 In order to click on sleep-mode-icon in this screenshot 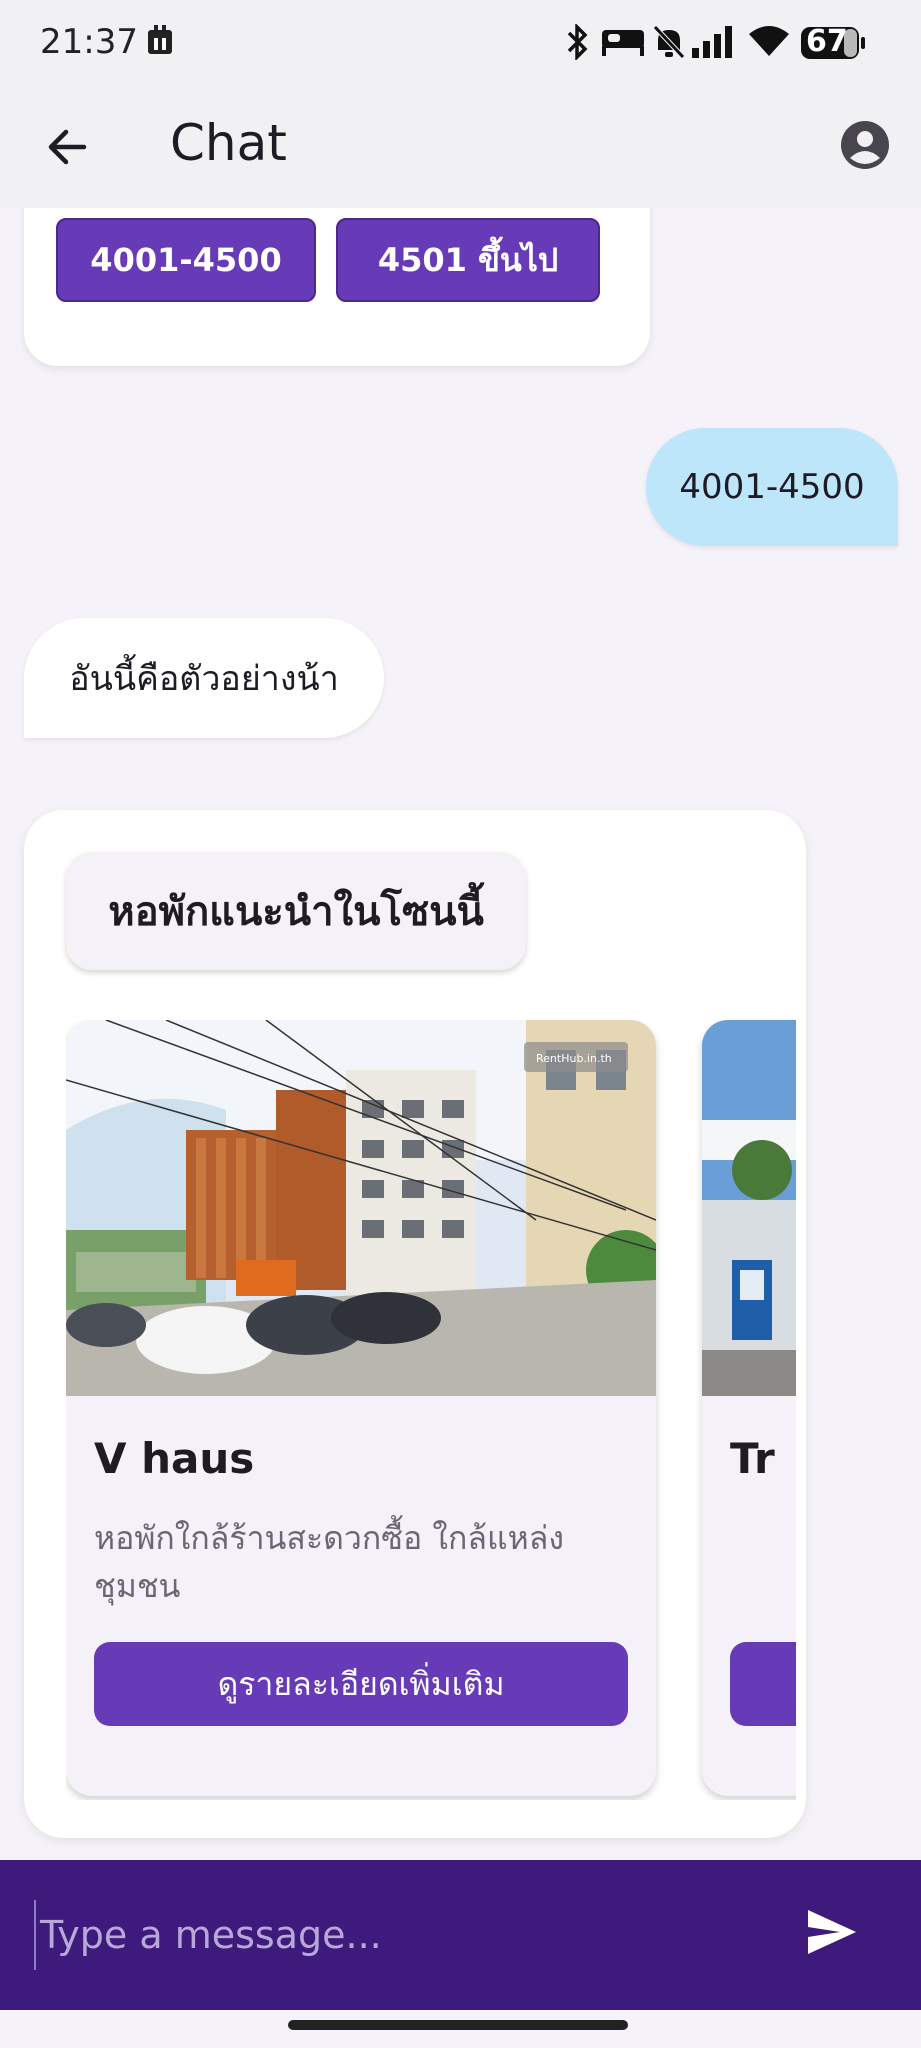, I will do `click(623, 46)`.